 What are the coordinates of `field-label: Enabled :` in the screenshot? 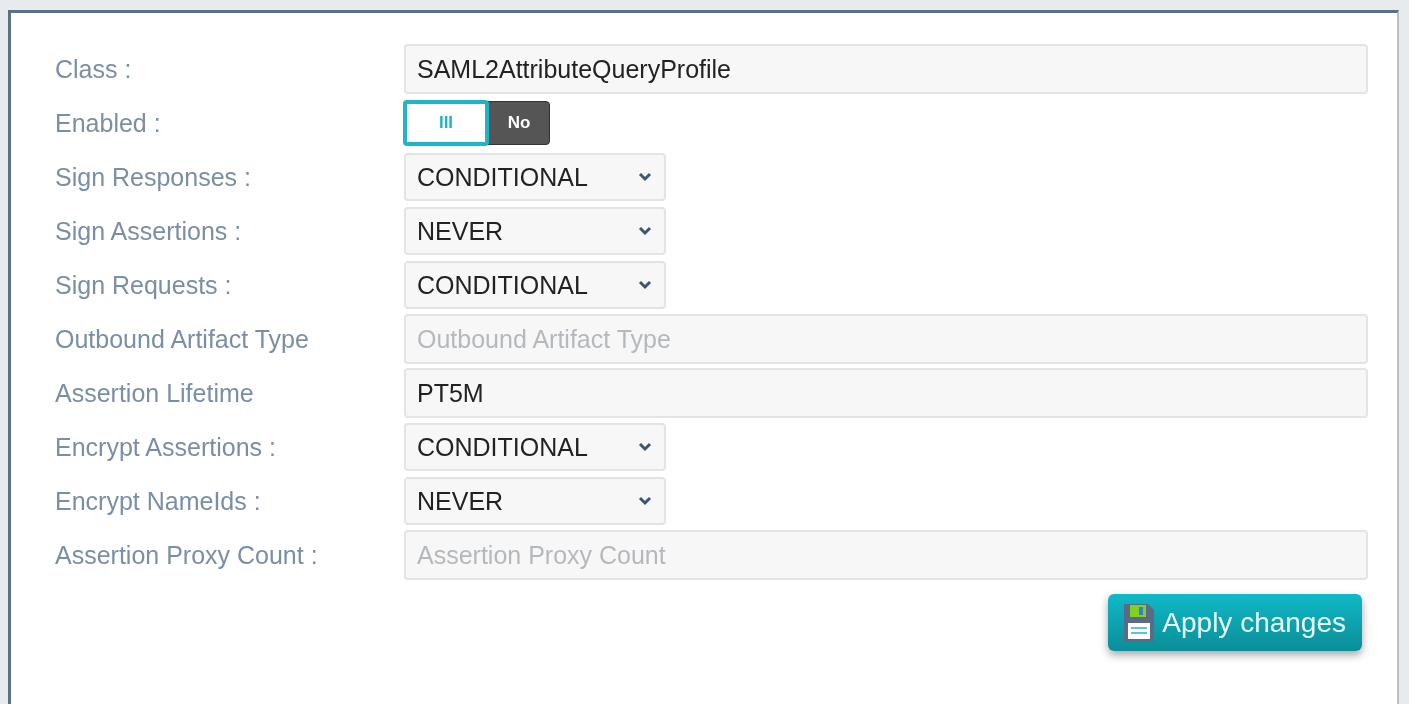 It's located at (108, 123).